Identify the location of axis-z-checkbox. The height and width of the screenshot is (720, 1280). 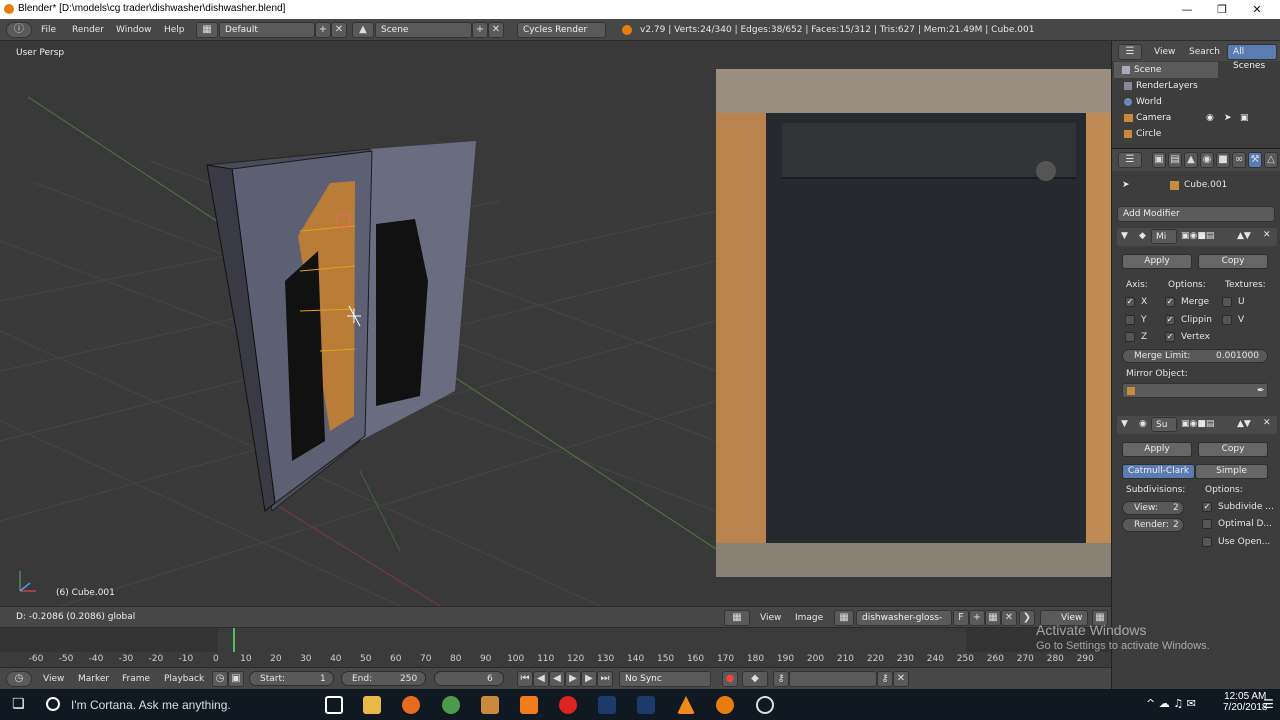
(1130, 337).